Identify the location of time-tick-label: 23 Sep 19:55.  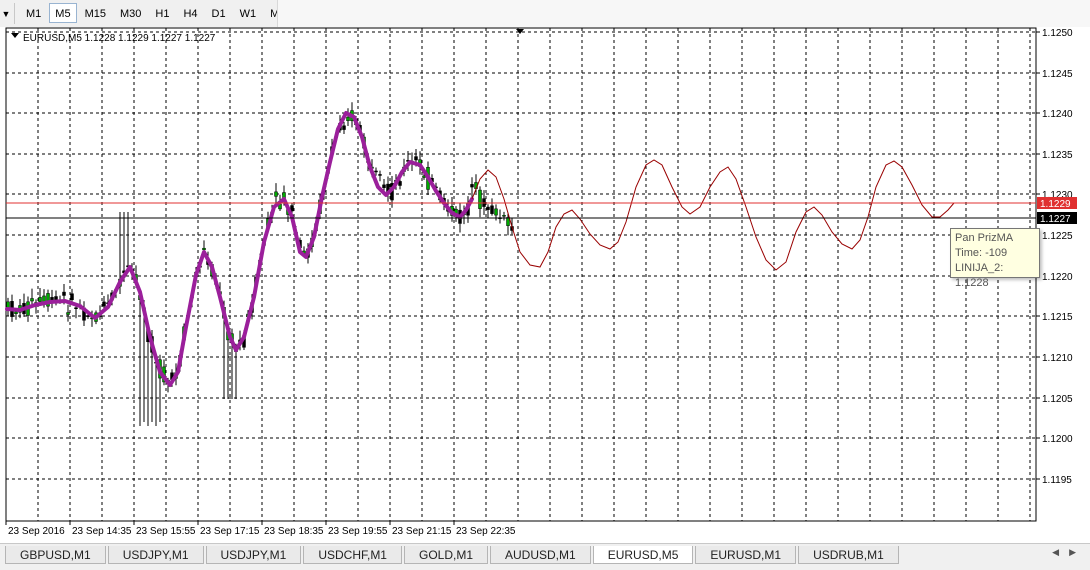
(358, 531).